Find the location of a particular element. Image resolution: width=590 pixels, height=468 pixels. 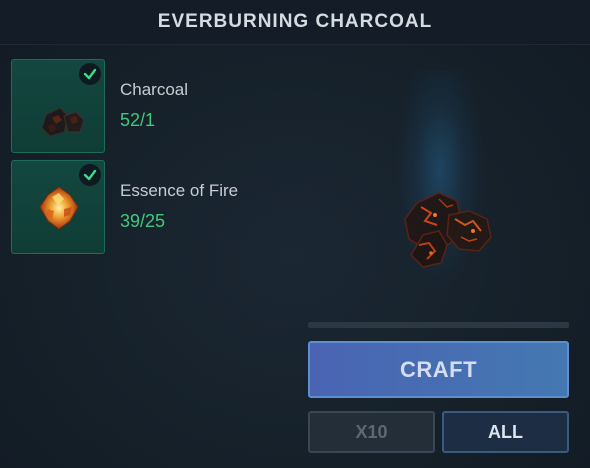

ingredient-count: 52/1 is located at coordinates (138, 120).